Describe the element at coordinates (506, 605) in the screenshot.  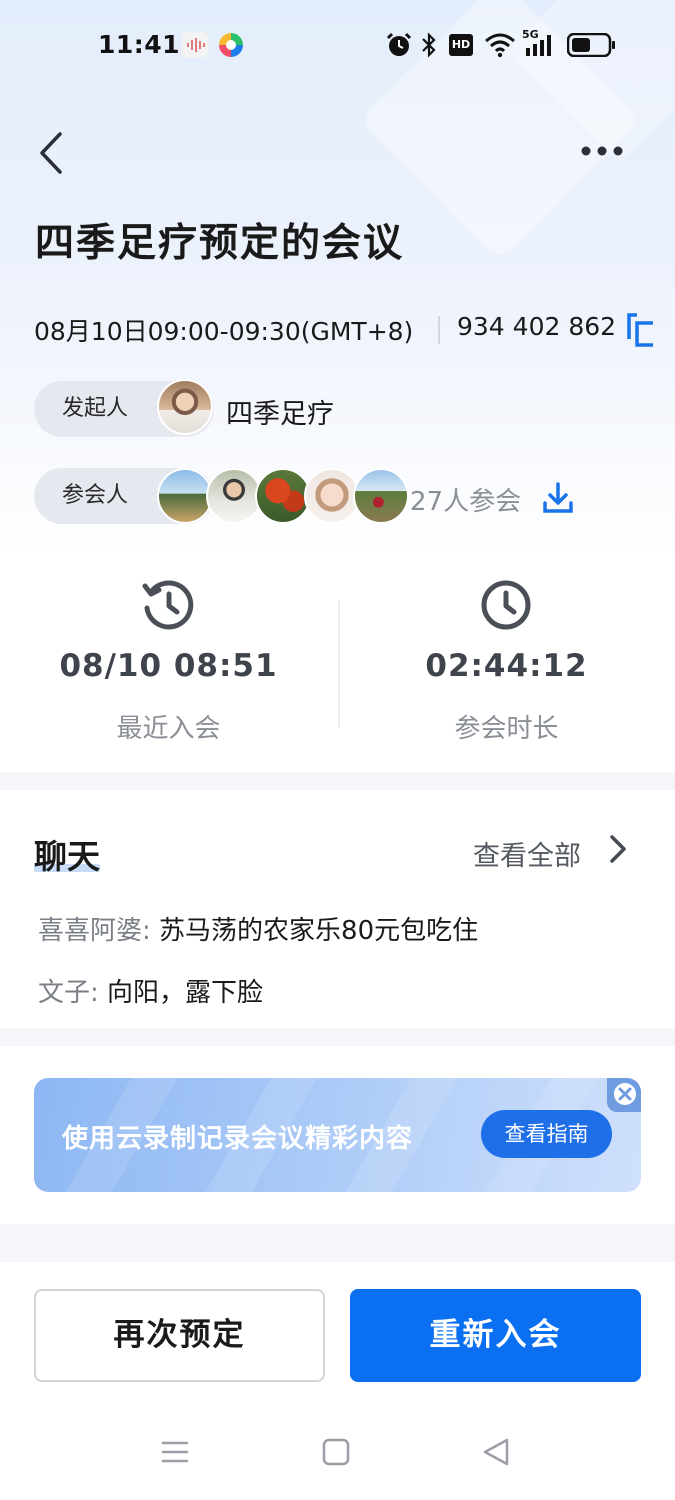
I see `clock-icon` at that location.